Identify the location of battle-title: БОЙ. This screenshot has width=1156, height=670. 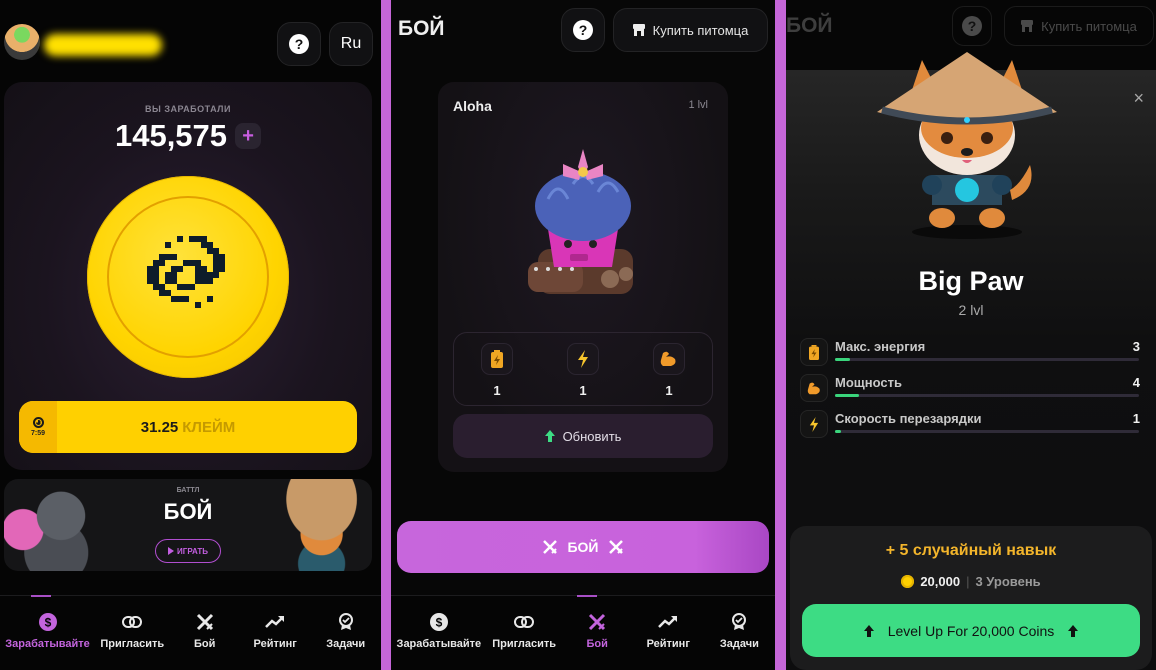
(188, 511).